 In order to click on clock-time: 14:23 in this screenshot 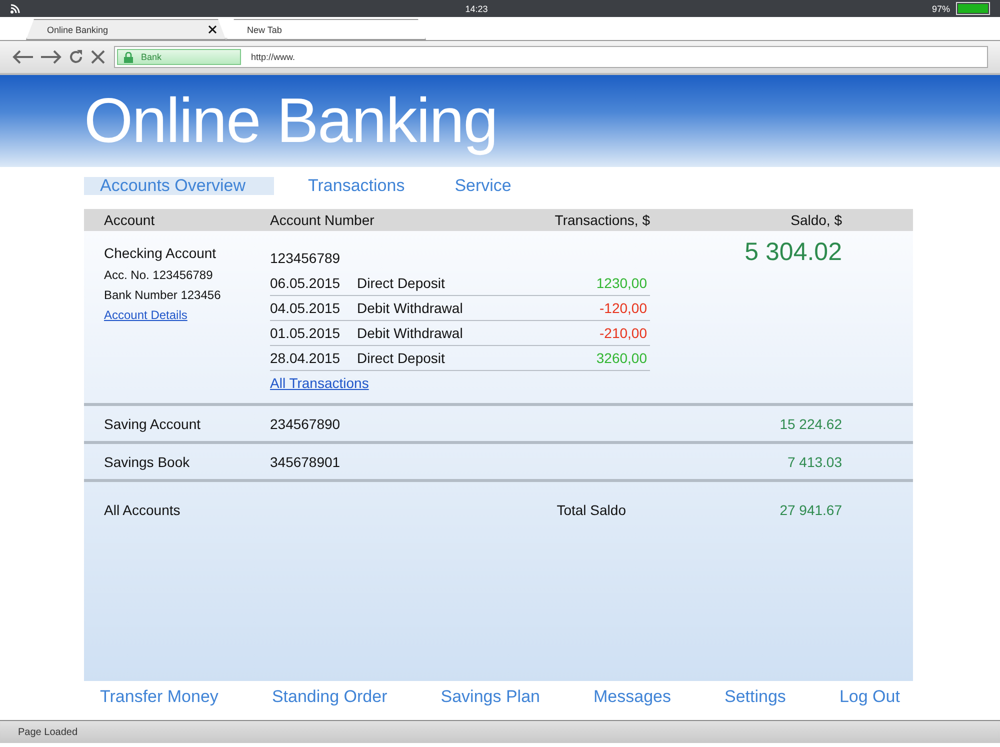, I will do `click(476, 9)`.